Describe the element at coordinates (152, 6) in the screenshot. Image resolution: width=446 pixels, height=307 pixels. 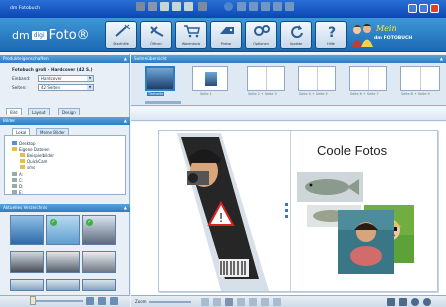
I see `text-icon` at that location.